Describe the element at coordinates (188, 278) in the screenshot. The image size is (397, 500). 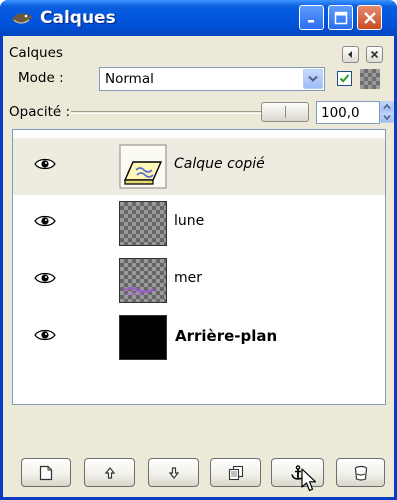
I see `layer-name: mer` at that location.